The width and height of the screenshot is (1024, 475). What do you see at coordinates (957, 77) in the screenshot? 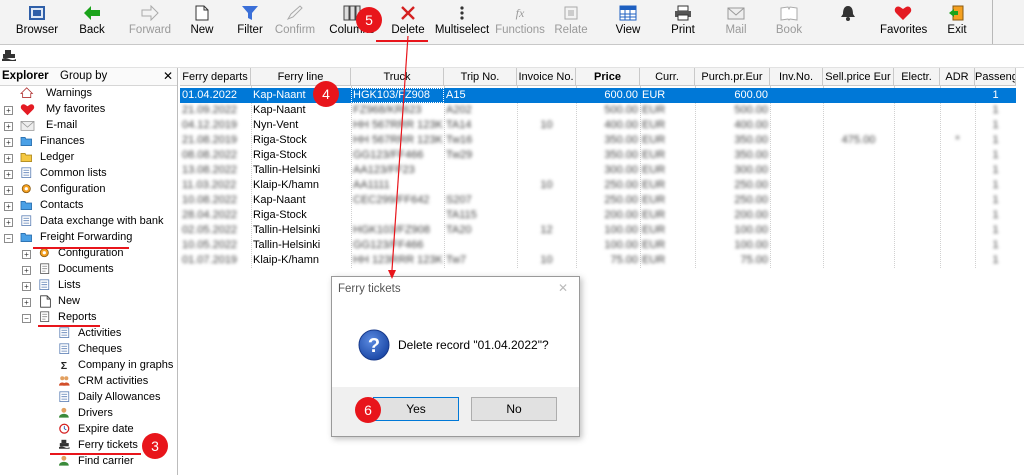
I see `column-header-adr: ADR` at bounding box center [957, 77].